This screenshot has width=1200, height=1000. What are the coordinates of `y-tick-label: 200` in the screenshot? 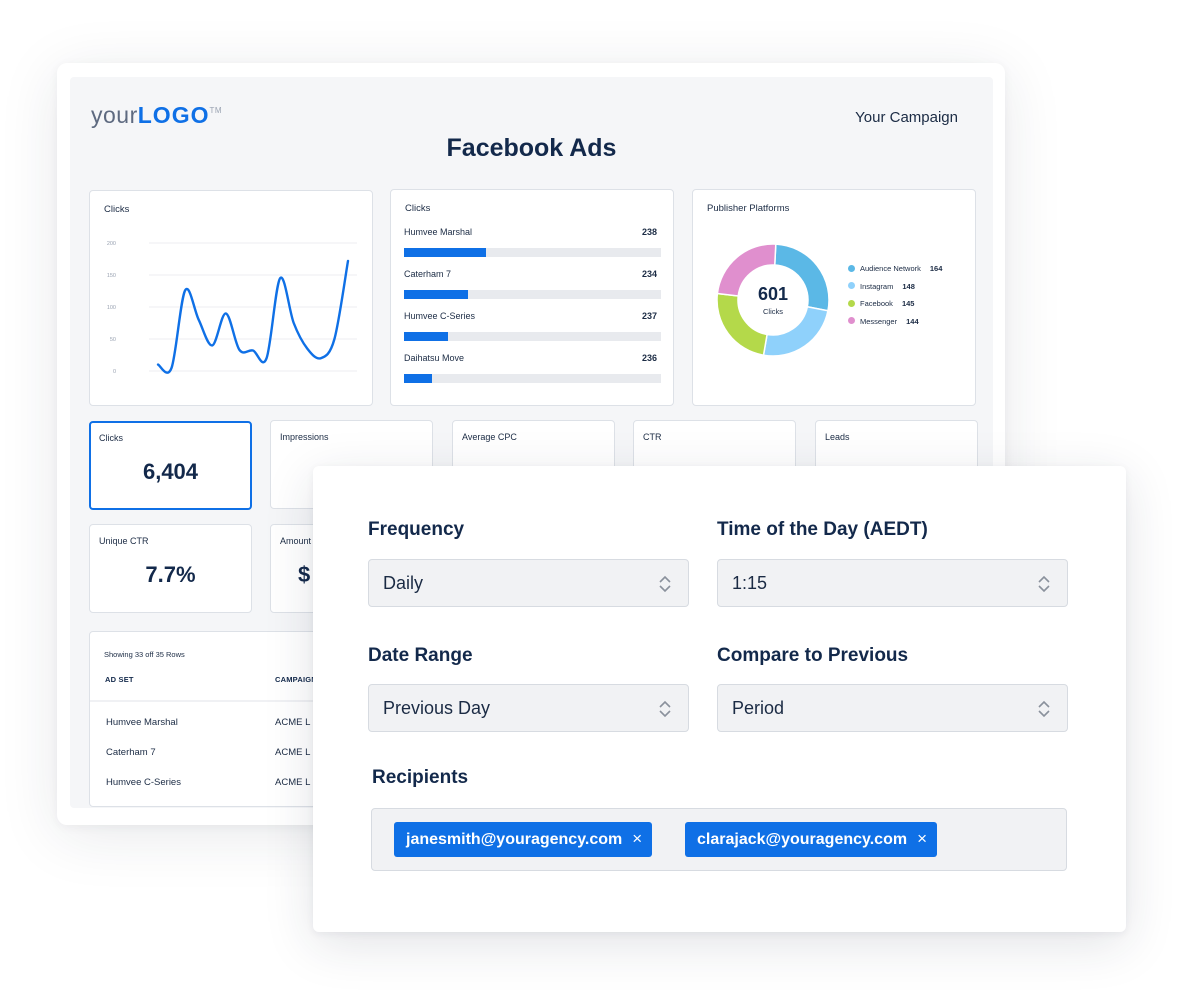 It's located at (111, 244).